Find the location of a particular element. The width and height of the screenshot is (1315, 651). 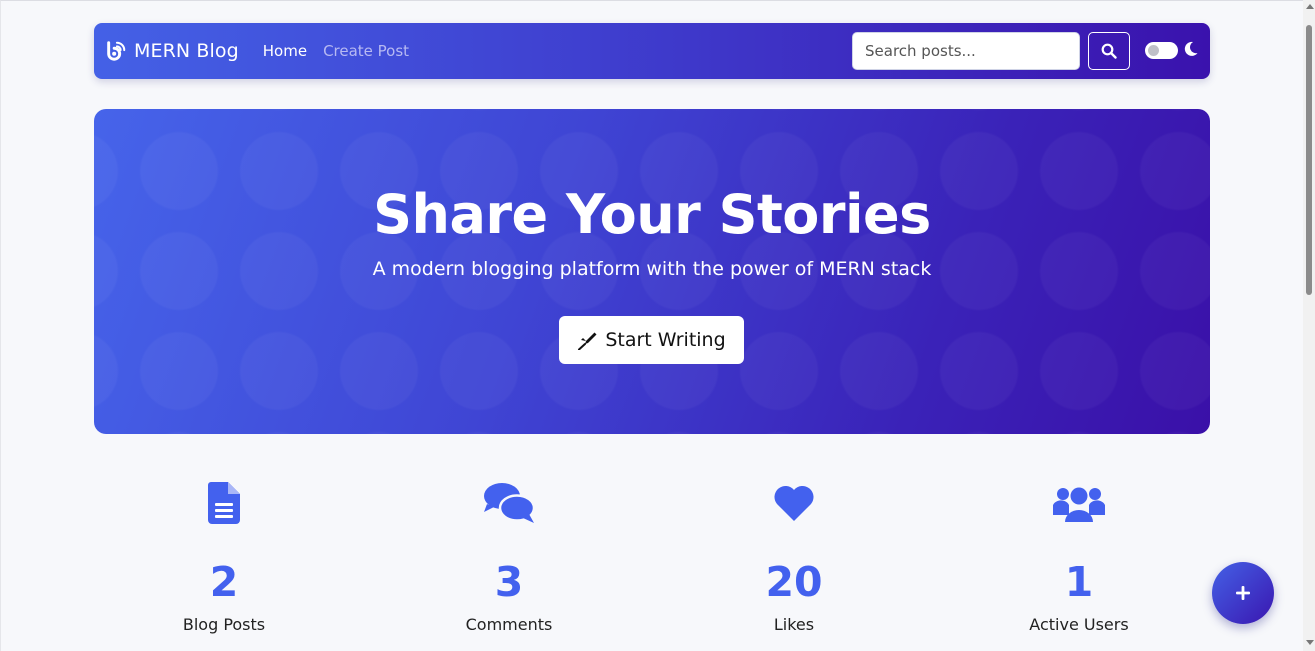

stat-label: Blog Posts is located at coordinates (224, 624).